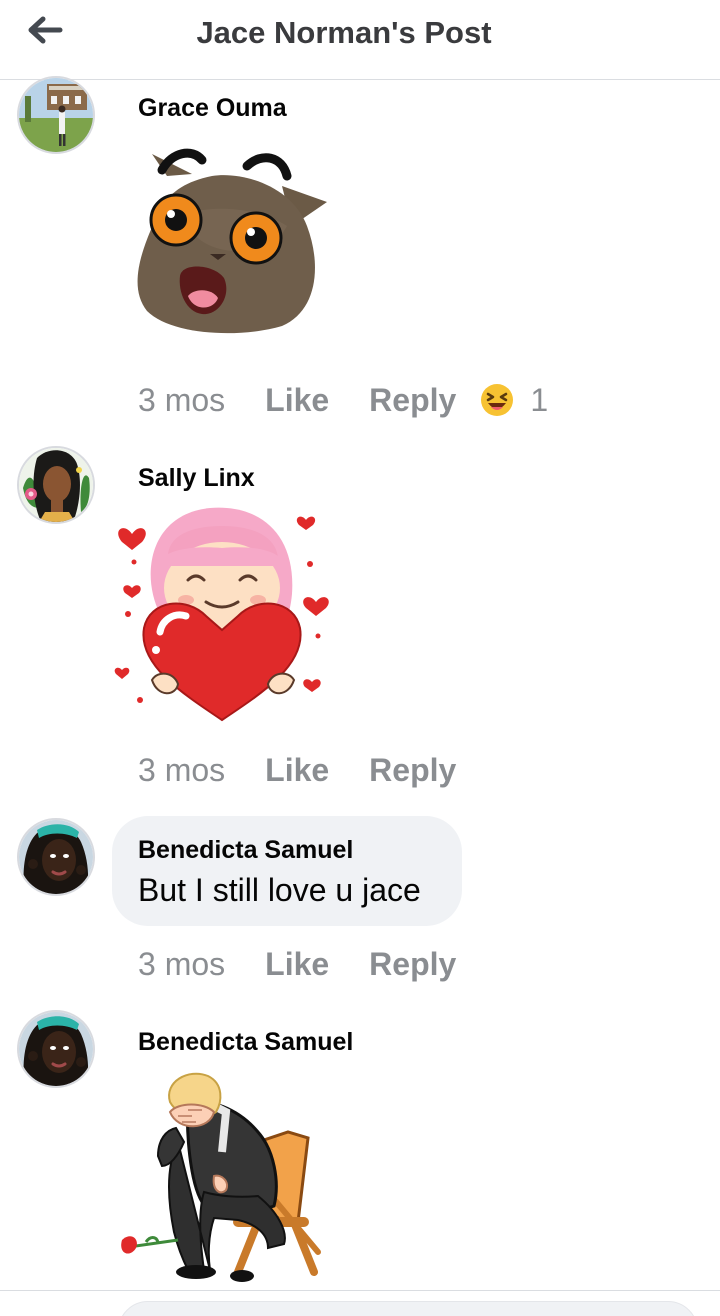  Describe the element at coordinates (196, 478) in the screenshot. I see `comment-author: Sally Linx` at that location.